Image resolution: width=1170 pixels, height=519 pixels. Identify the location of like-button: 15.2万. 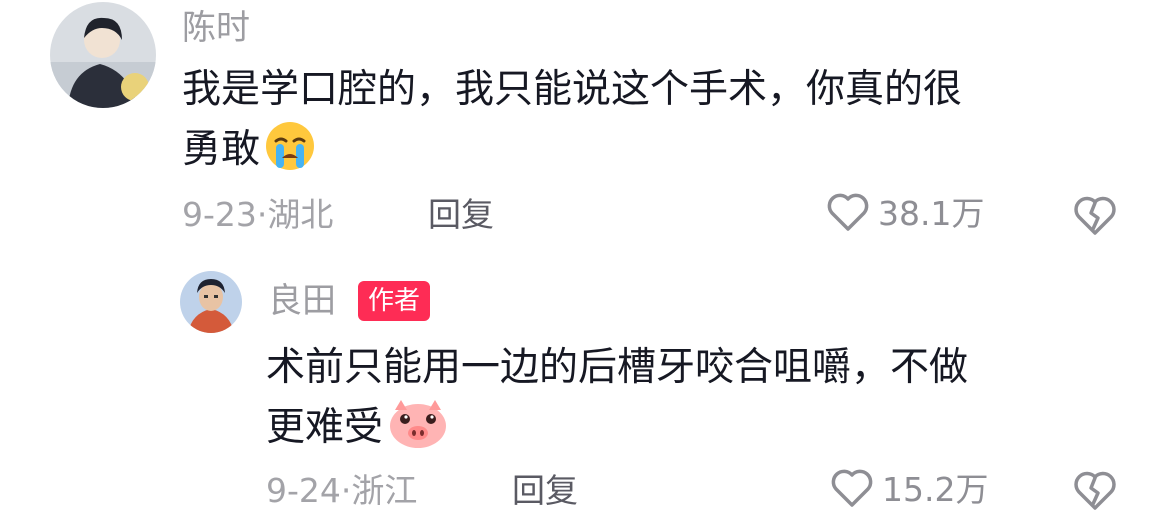
(909, 490).